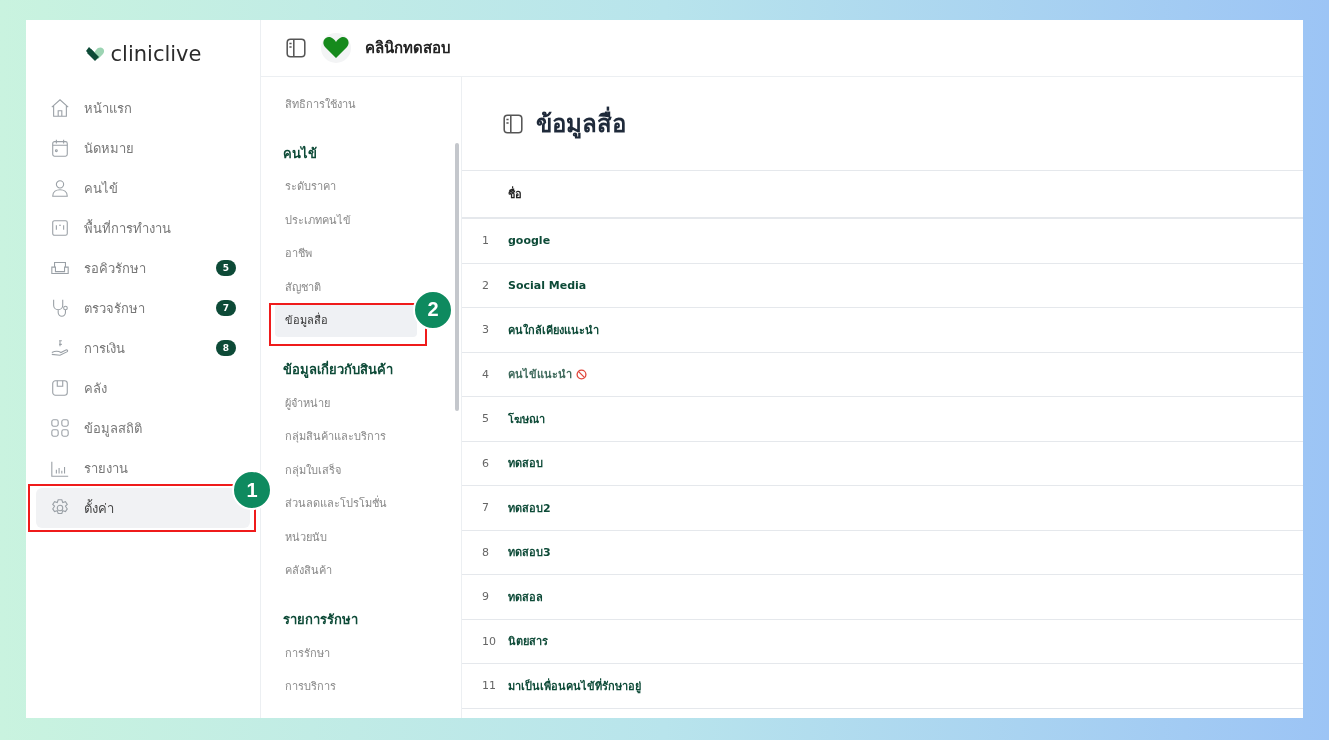 The height and width of the screenshot is (740, 1329). What do you see at coordinates (60, 228) in the screenshot?
I see `workspace-icon` at bounding box center [60, 228].